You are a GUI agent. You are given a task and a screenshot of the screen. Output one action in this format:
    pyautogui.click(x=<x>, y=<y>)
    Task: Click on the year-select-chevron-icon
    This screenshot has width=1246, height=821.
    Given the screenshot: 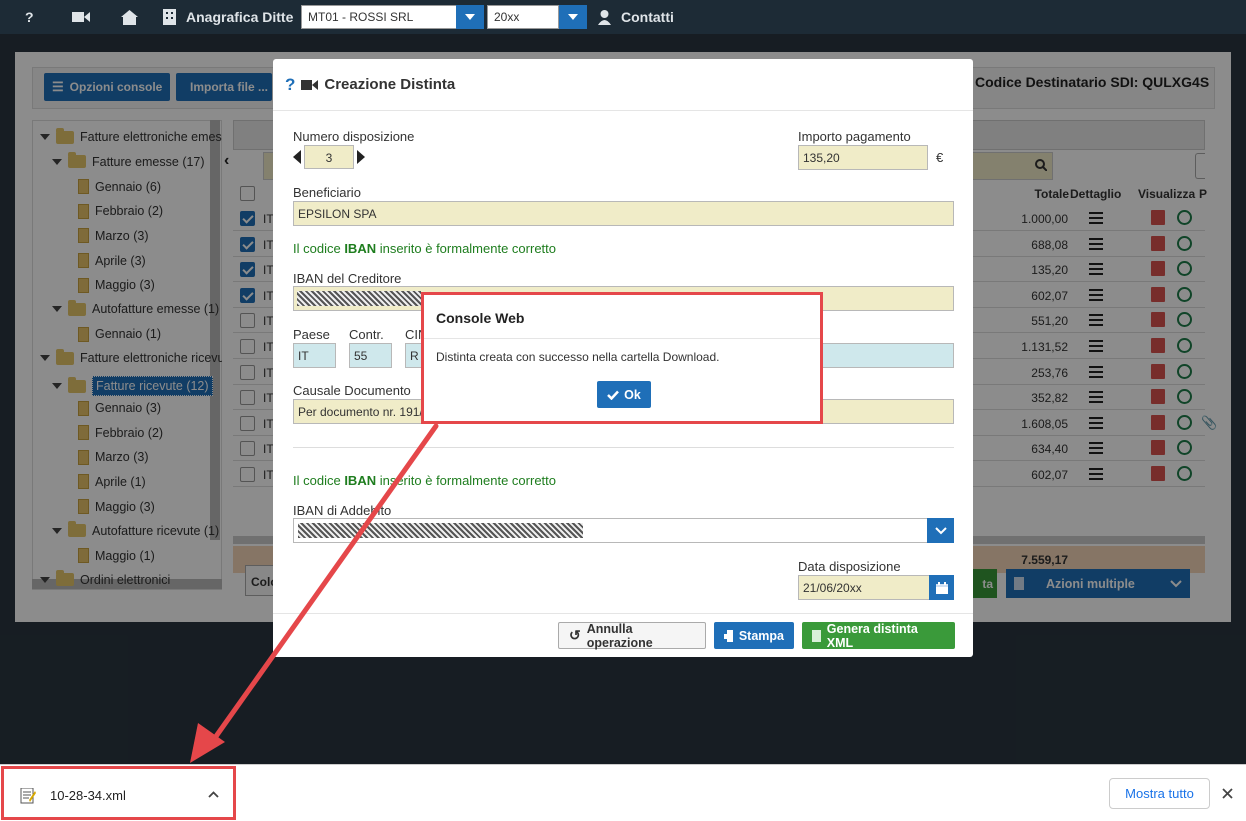 What is the action you would take?
    pyautogui.click(x=573, y=17)
    